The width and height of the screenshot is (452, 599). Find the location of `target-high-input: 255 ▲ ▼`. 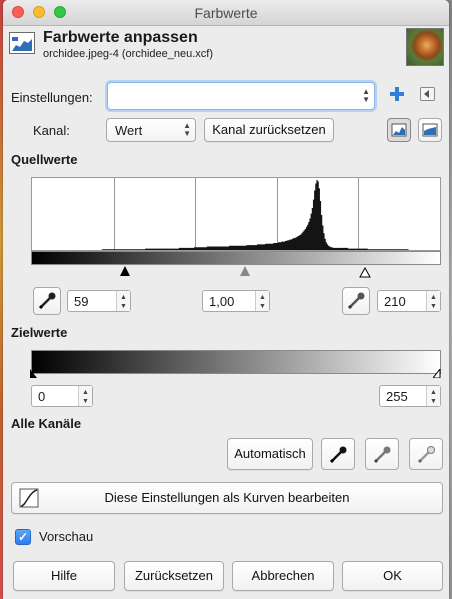

target-high-input: 255 ▲ ▼ is located at coordinates (410, 396).